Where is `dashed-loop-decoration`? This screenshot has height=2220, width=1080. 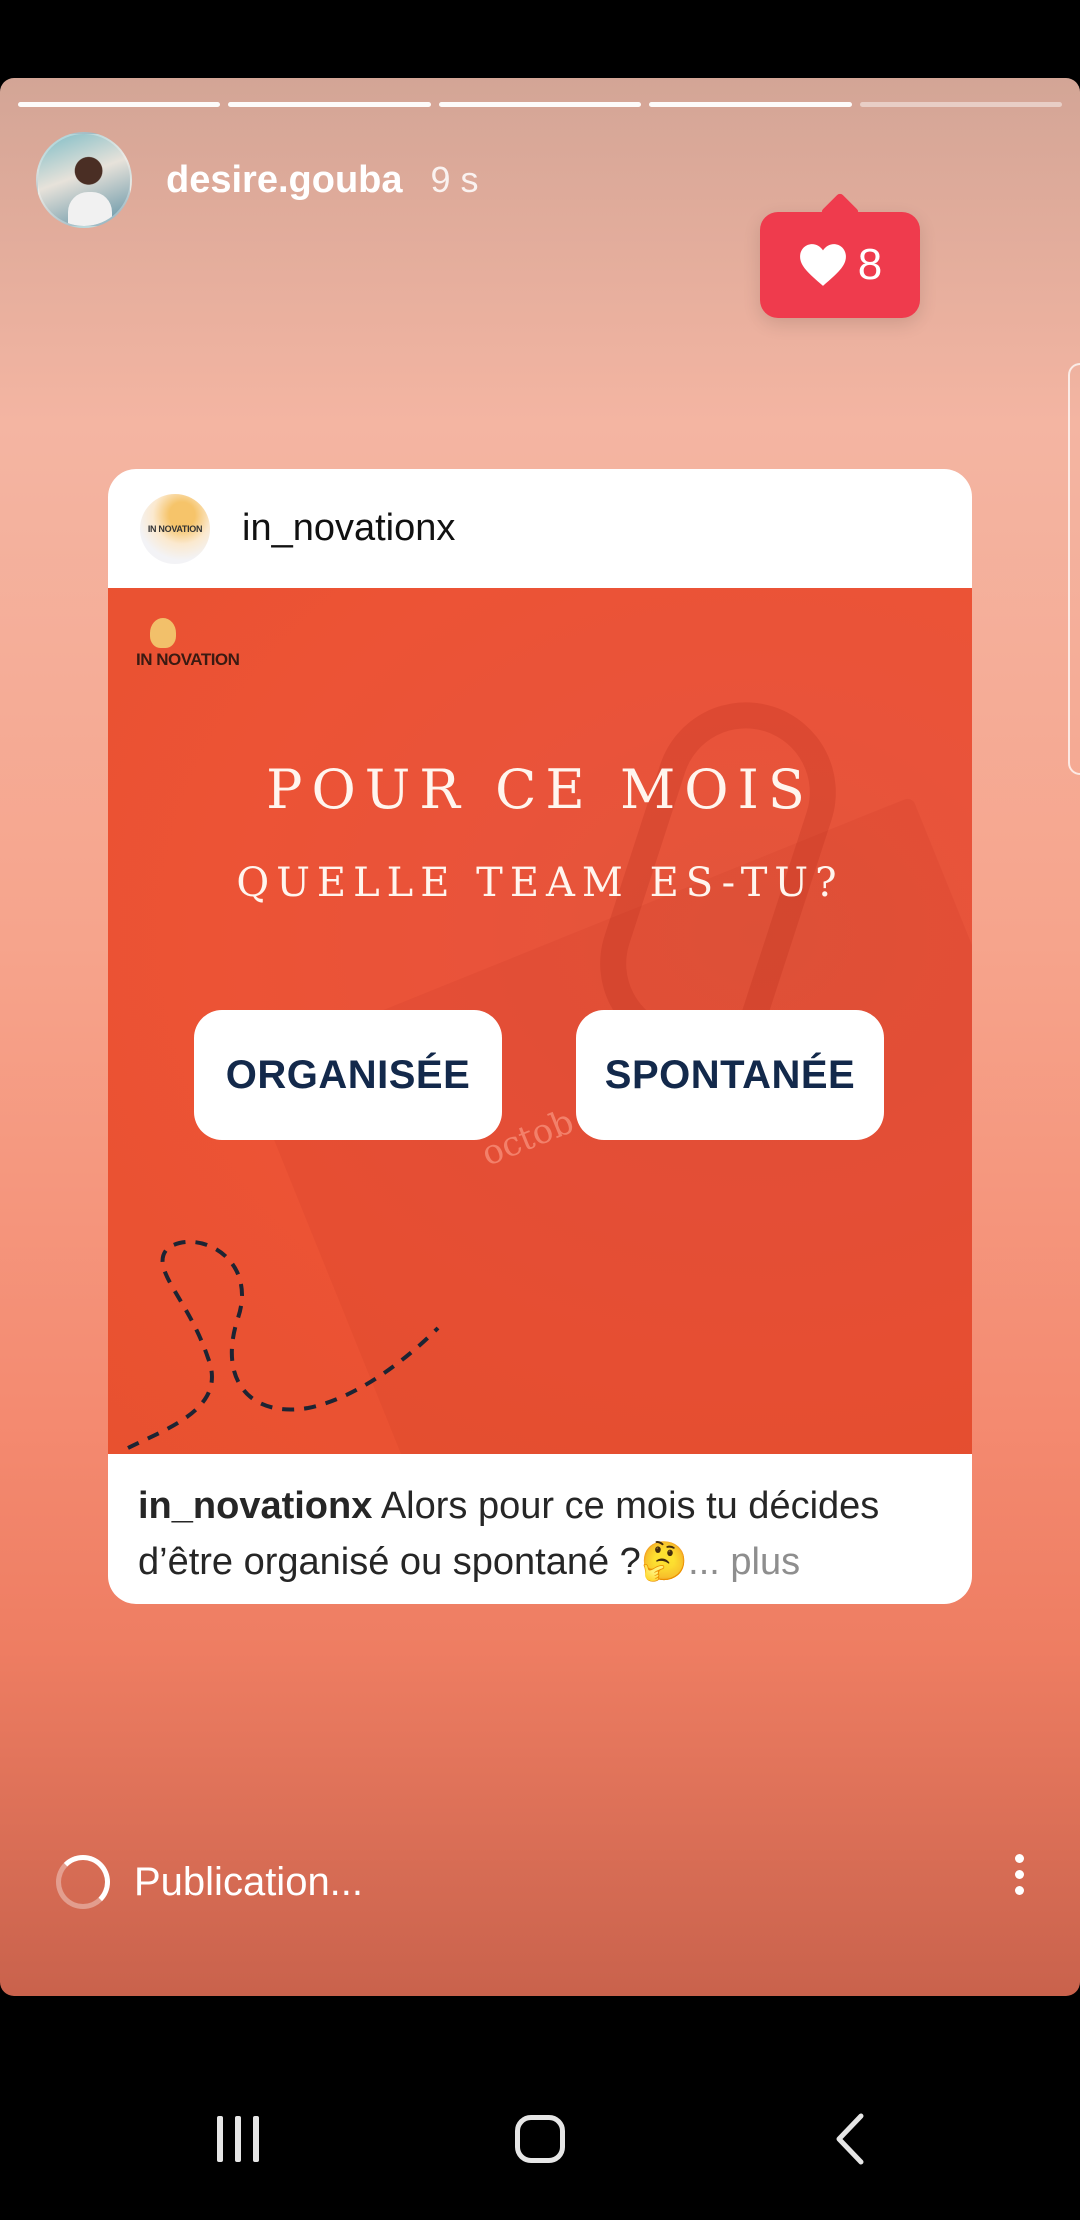 dashed-loop-decoration is located at coordinates (283, 1344).